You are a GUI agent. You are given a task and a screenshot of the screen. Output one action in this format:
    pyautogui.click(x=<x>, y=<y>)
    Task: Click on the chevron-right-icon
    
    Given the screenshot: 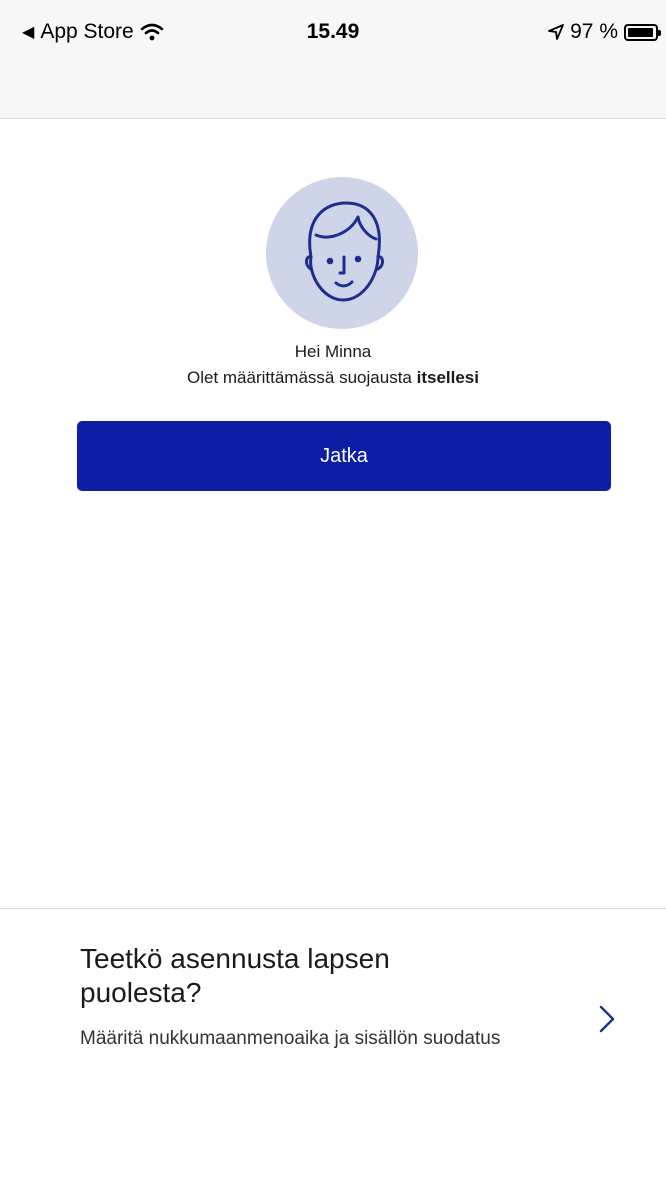 What is the action you would take?
    pyautogui.click(x=607, y=1019)
    